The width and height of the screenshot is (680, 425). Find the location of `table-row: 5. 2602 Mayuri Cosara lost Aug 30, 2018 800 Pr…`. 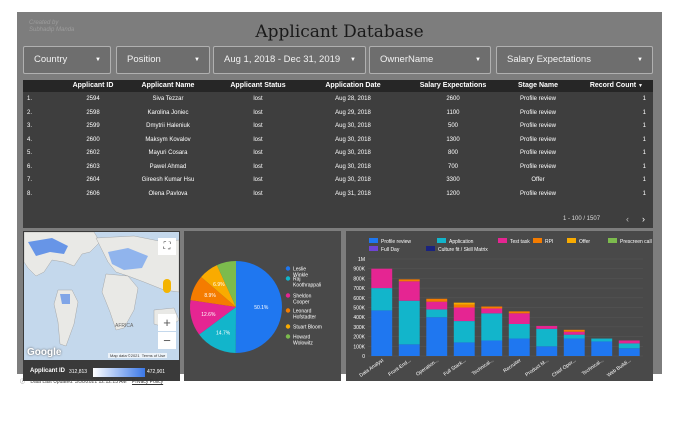

table-row: 5. 2602 Mayuri Cosara lost Aug 30, 2018 800 Pr… is located at coordinates (338, 153).